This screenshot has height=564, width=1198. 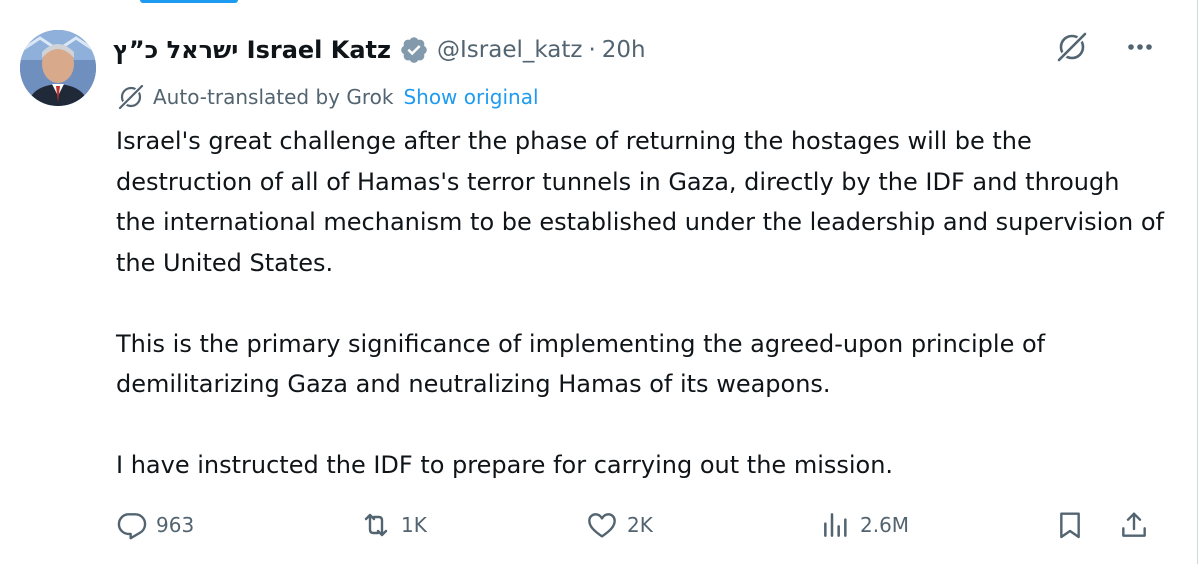 I want to click on bookmark-icon, so click(x=1070, y=525).